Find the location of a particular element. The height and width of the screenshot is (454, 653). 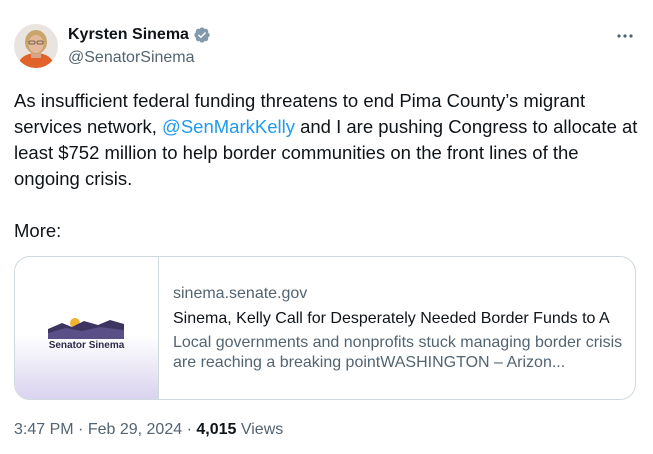

more-horizontal-icon is located at coordinates (625, 36).